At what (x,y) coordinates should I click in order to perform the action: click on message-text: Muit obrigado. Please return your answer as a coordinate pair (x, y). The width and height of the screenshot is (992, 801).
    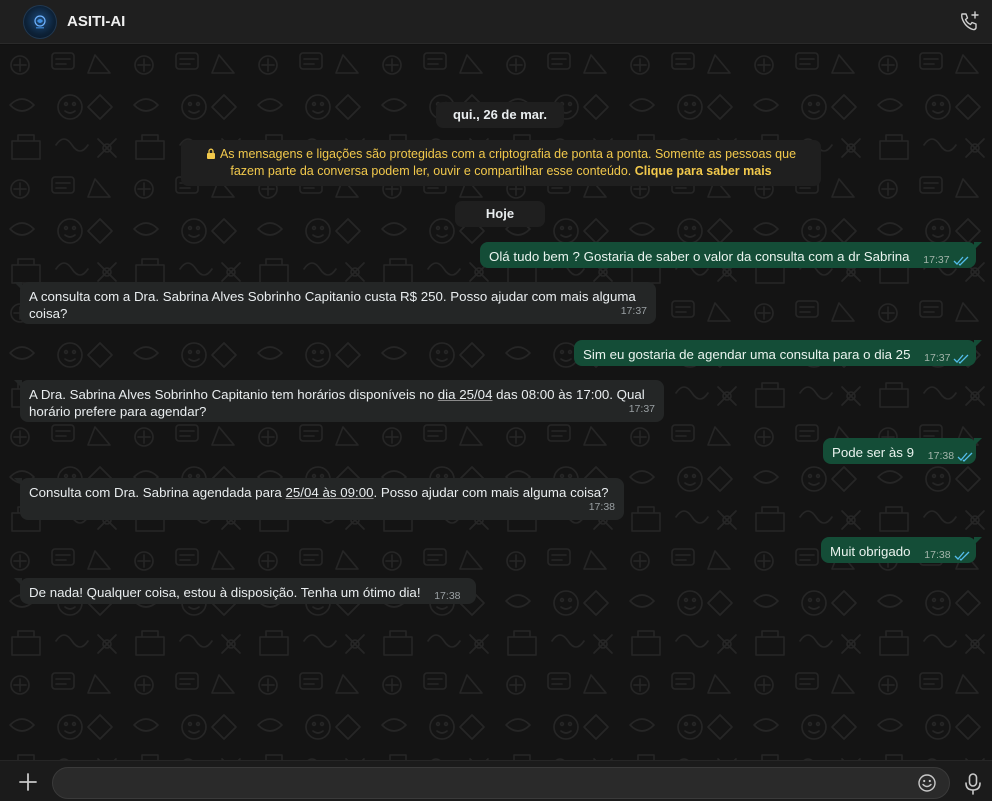
    Looking at the image, I should click on (870, 551).